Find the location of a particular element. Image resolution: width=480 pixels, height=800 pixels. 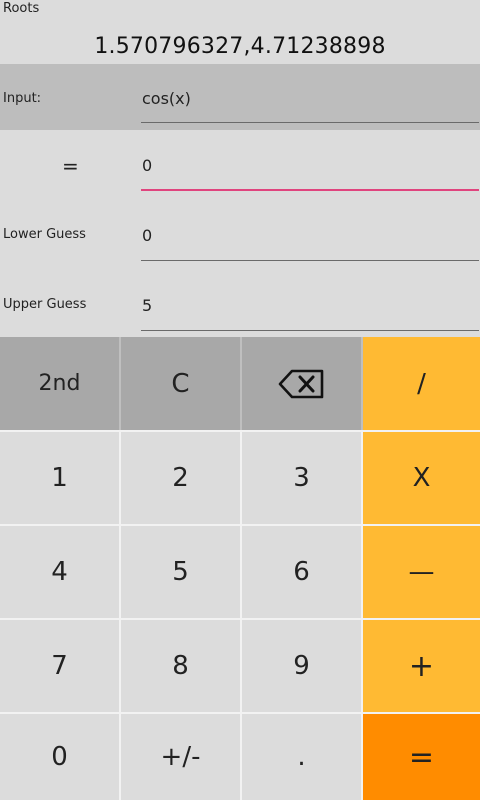

backspace-button is located at coordinates (301, 383).